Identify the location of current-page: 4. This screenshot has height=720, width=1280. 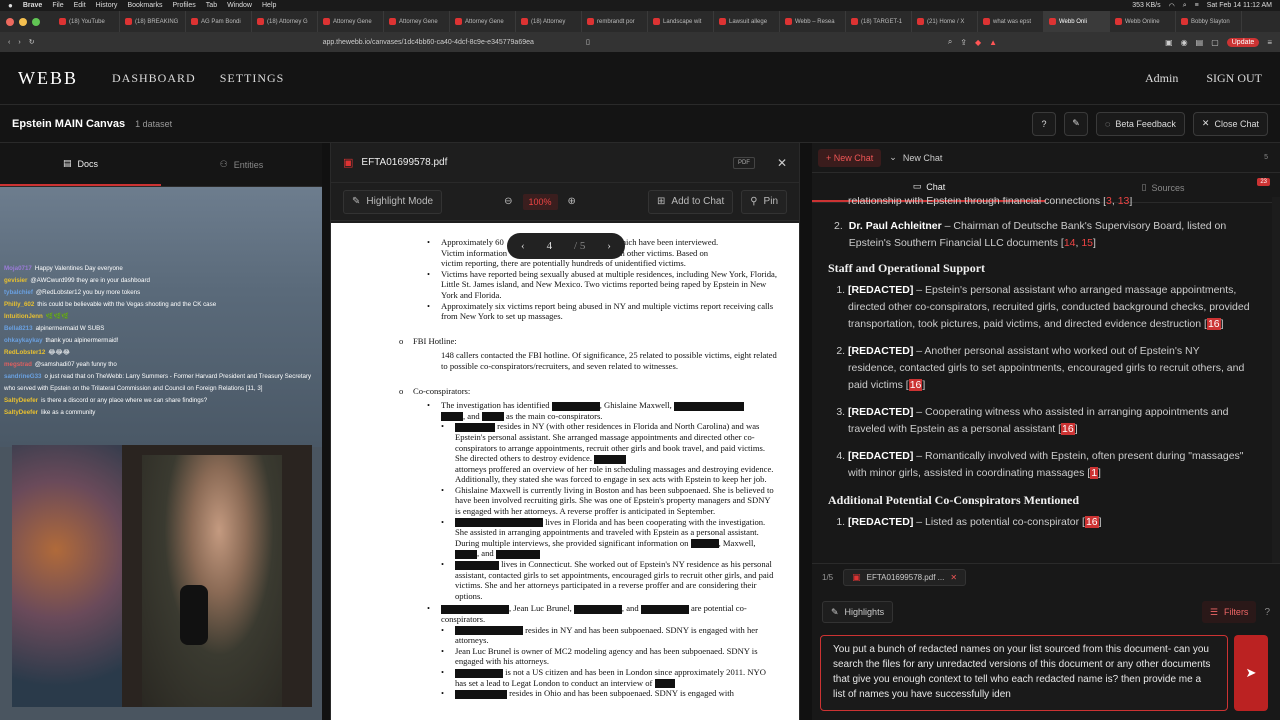
(550, 246).